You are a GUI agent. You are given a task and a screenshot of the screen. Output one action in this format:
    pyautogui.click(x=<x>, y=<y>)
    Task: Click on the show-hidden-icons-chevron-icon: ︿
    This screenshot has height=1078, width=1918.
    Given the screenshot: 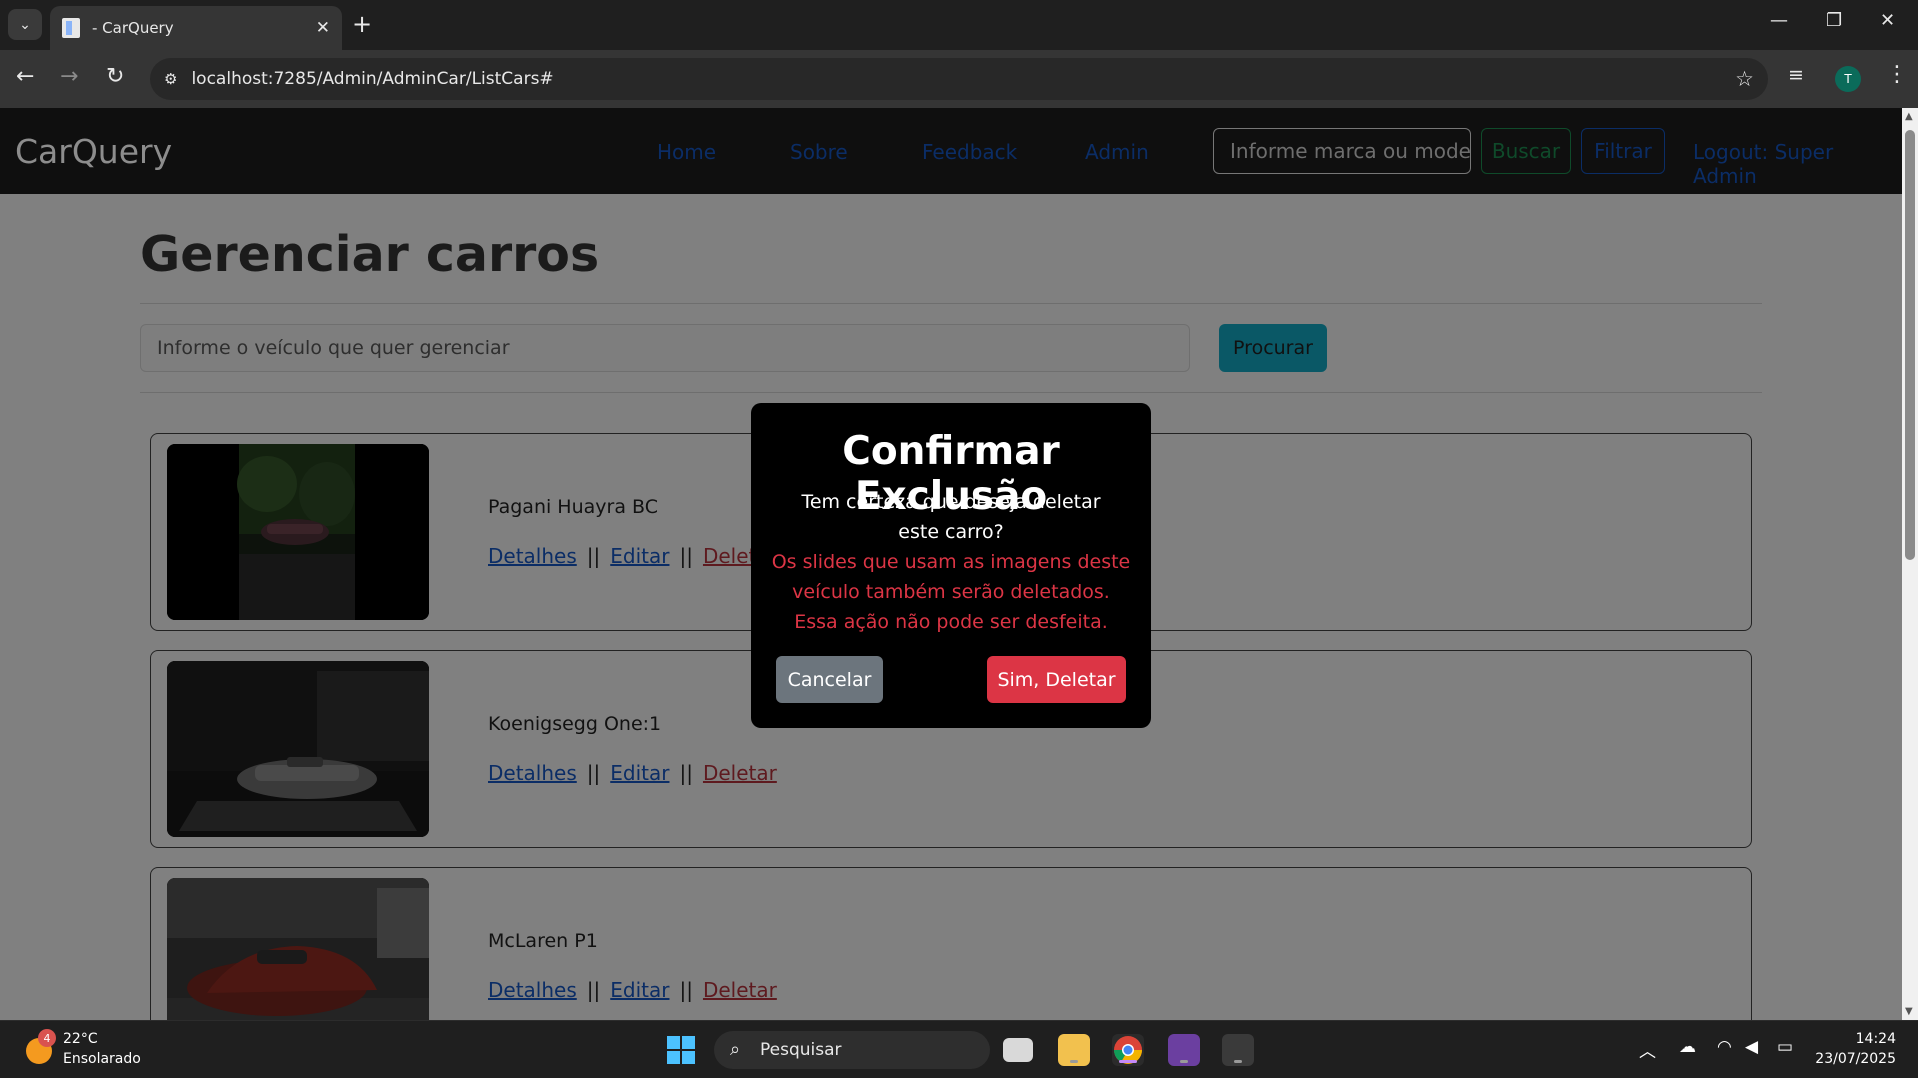 What is the action you would take?
    pyautogui.click(x=1647, y=1049)
    